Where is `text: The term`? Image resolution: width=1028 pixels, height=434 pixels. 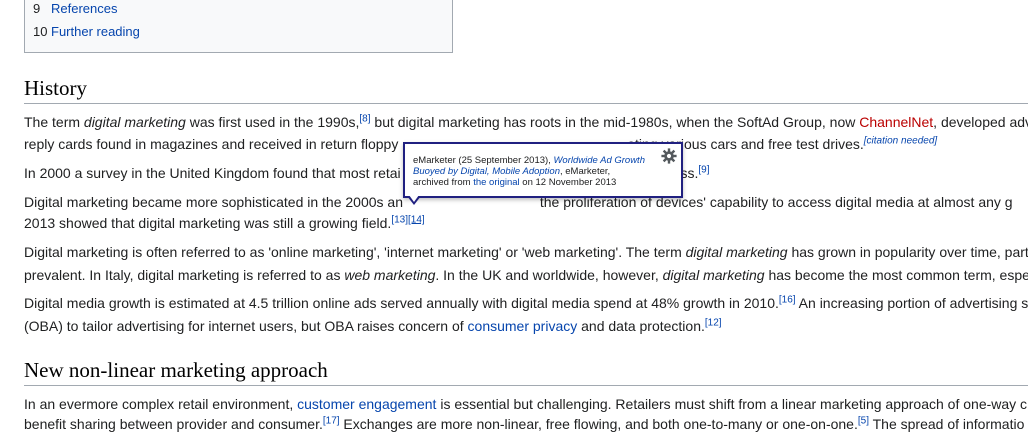
text: The term is located at coordinates (54, 122).